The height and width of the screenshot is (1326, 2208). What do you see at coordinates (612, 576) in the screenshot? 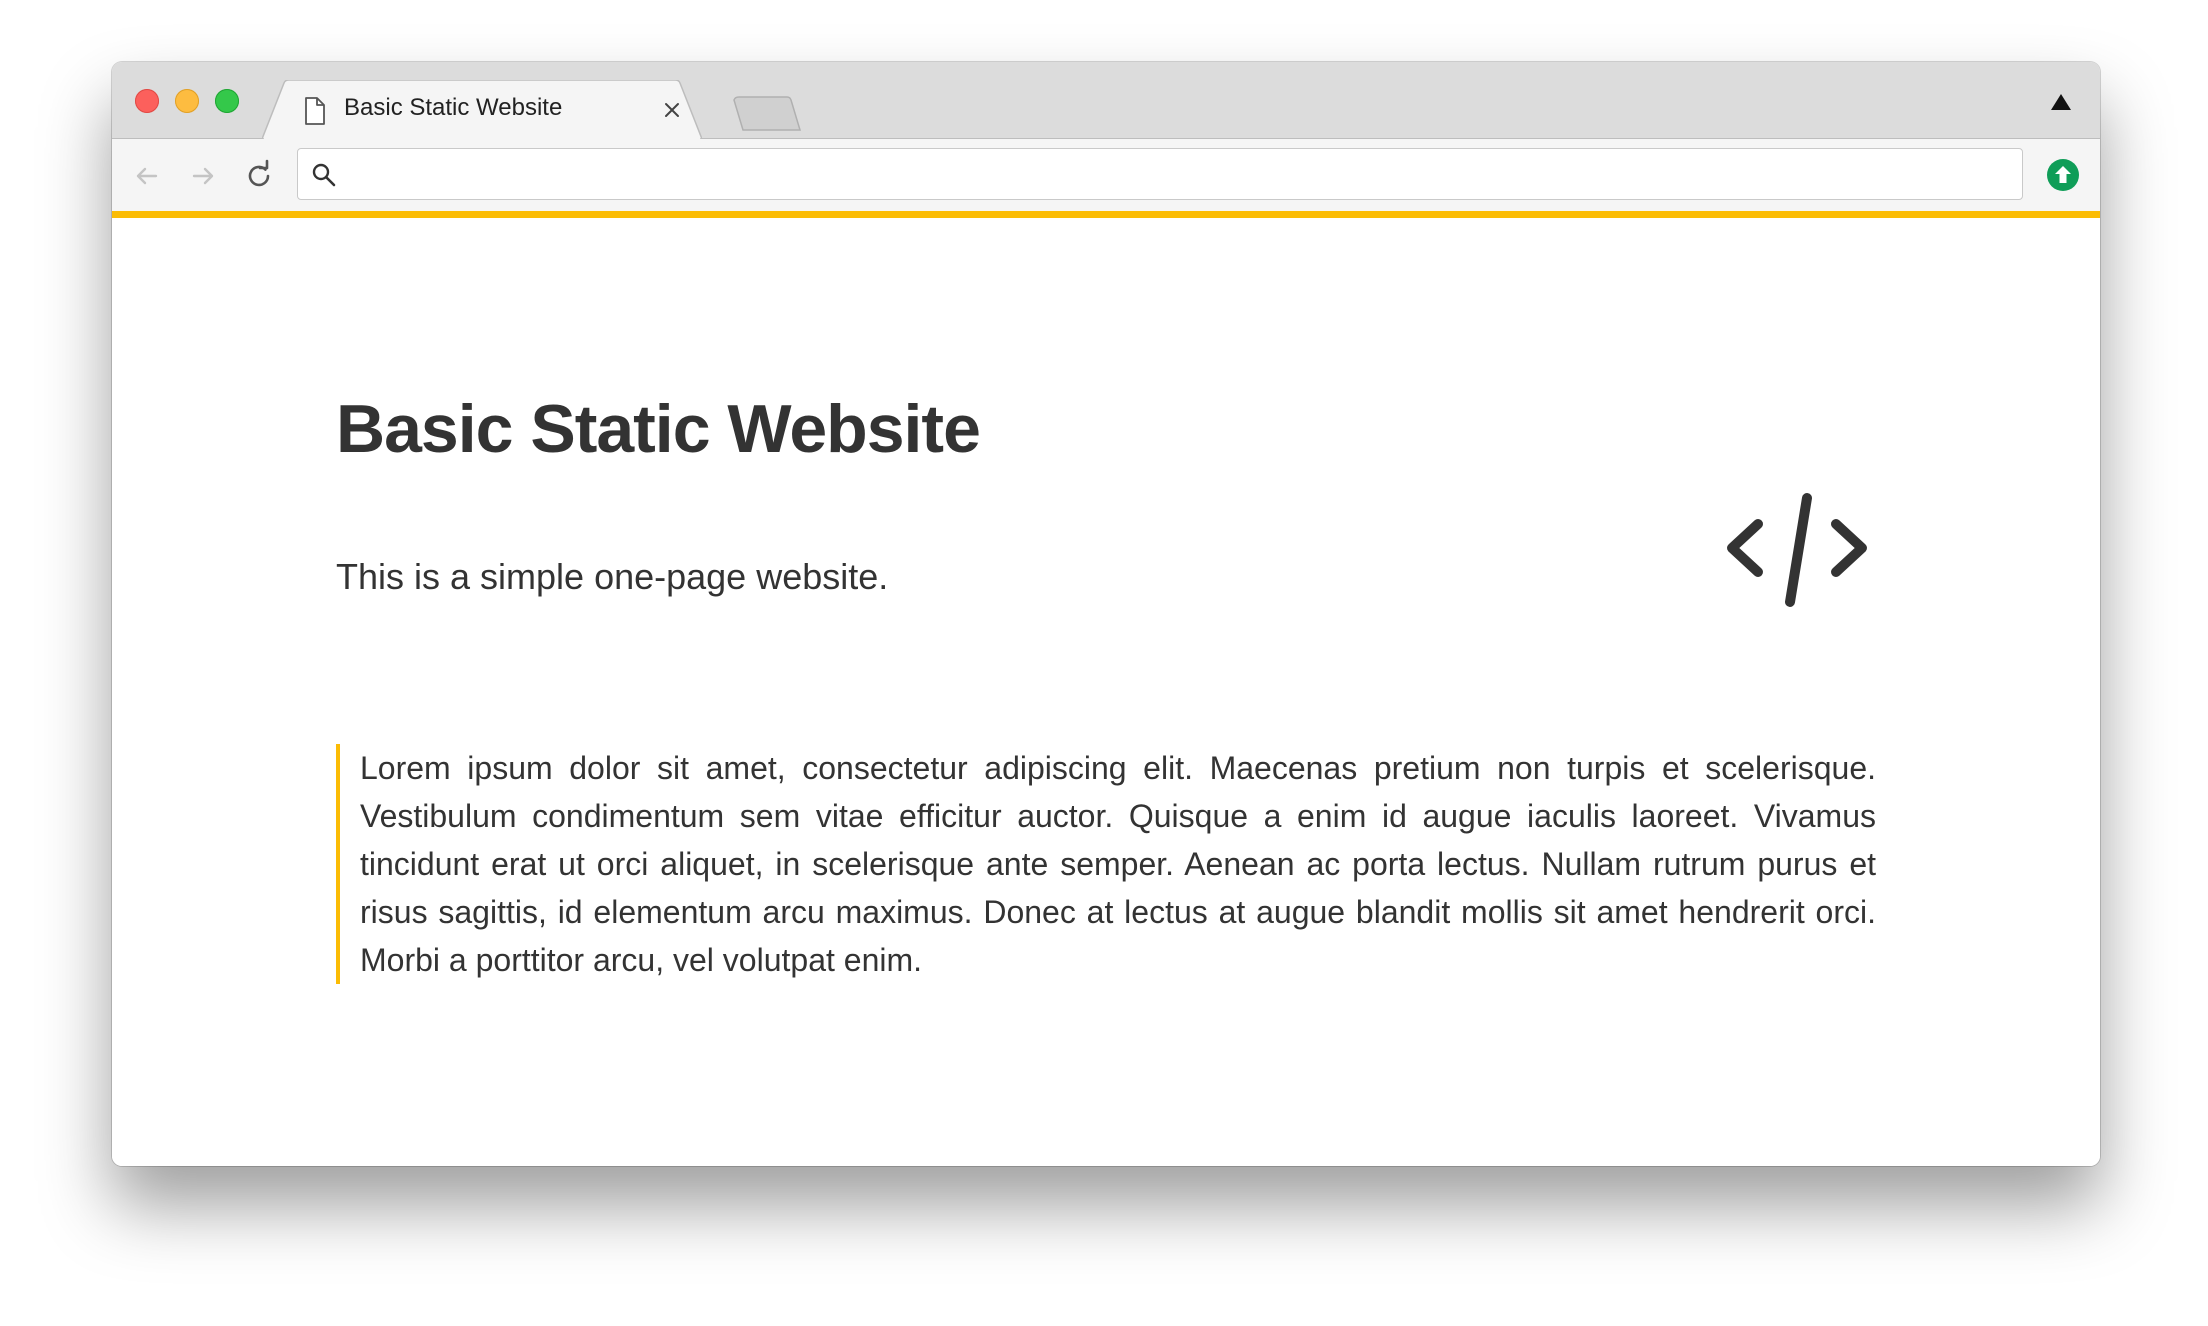
I see `page-subtitle: This is a simple one-page website.` at bounding box center [612, 576].